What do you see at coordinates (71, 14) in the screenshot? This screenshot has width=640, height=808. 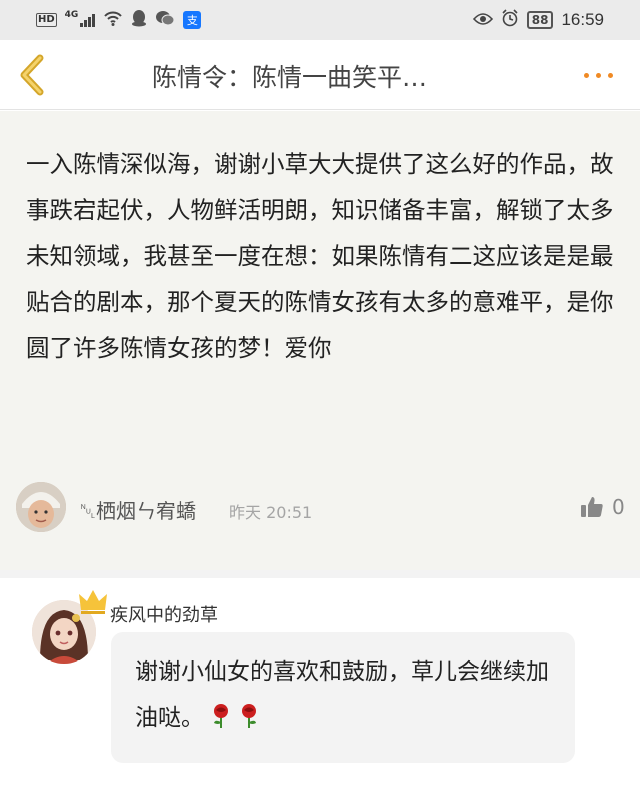 I see `network-type-label: 4G` at bounding box center [71, 14].